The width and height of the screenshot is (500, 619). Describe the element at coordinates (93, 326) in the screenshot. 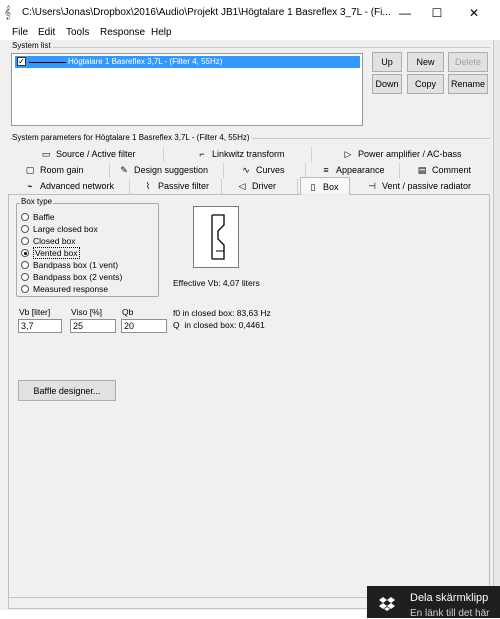

I see `viso-input: 25` at that location.